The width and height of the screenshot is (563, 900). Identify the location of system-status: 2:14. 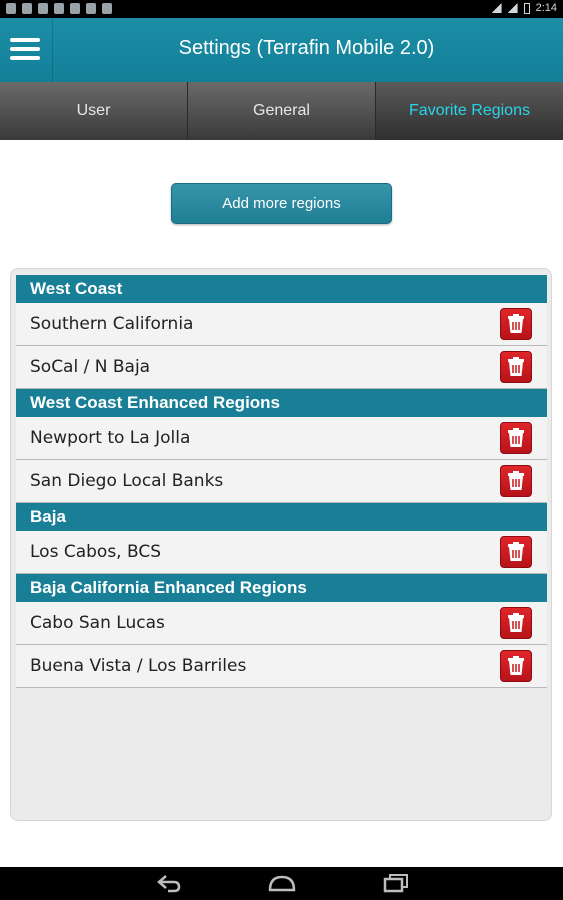
(524, 8).